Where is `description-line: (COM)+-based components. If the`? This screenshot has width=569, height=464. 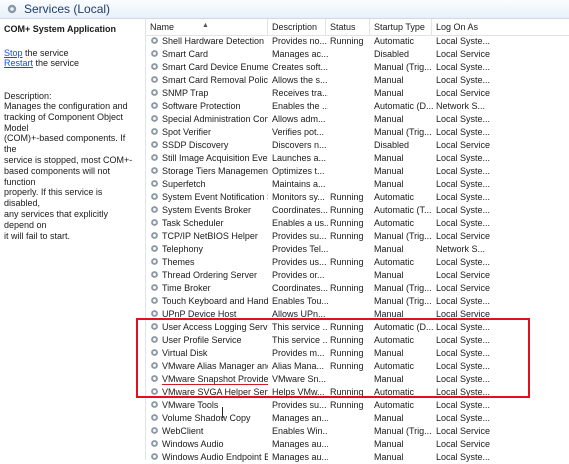 description-line: (COM)+-based components. If the is located at coordinates (65, 144).